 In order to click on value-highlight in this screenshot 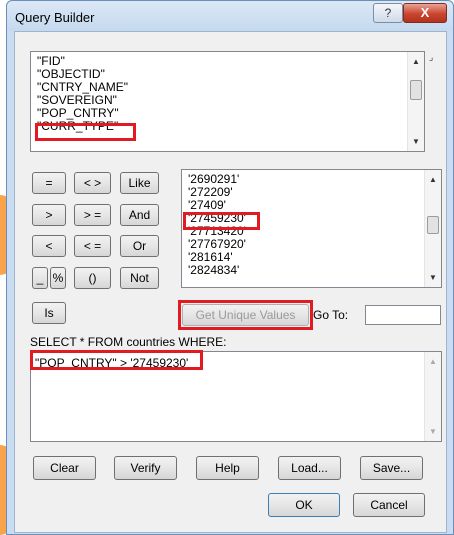, I will do `click(221, 221)`.